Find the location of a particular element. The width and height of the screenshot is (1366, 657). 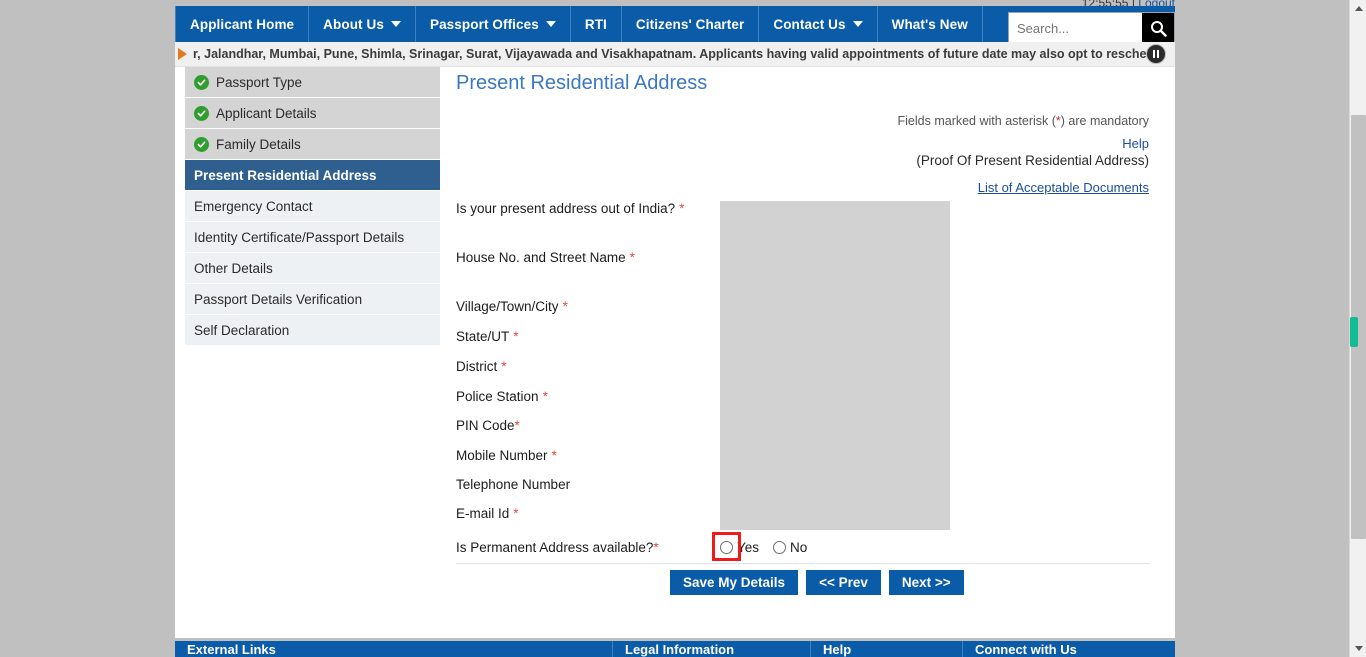

search-input is located at coordinates (1075, 28).